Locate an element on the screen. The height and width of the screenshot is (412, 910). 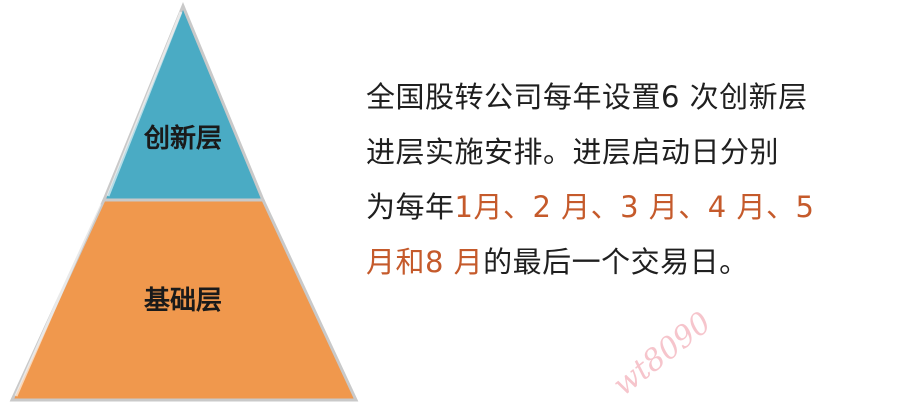
description-line-1: 全国股转公司每年设置6 次创新层 is located at coordinates (587, 97).